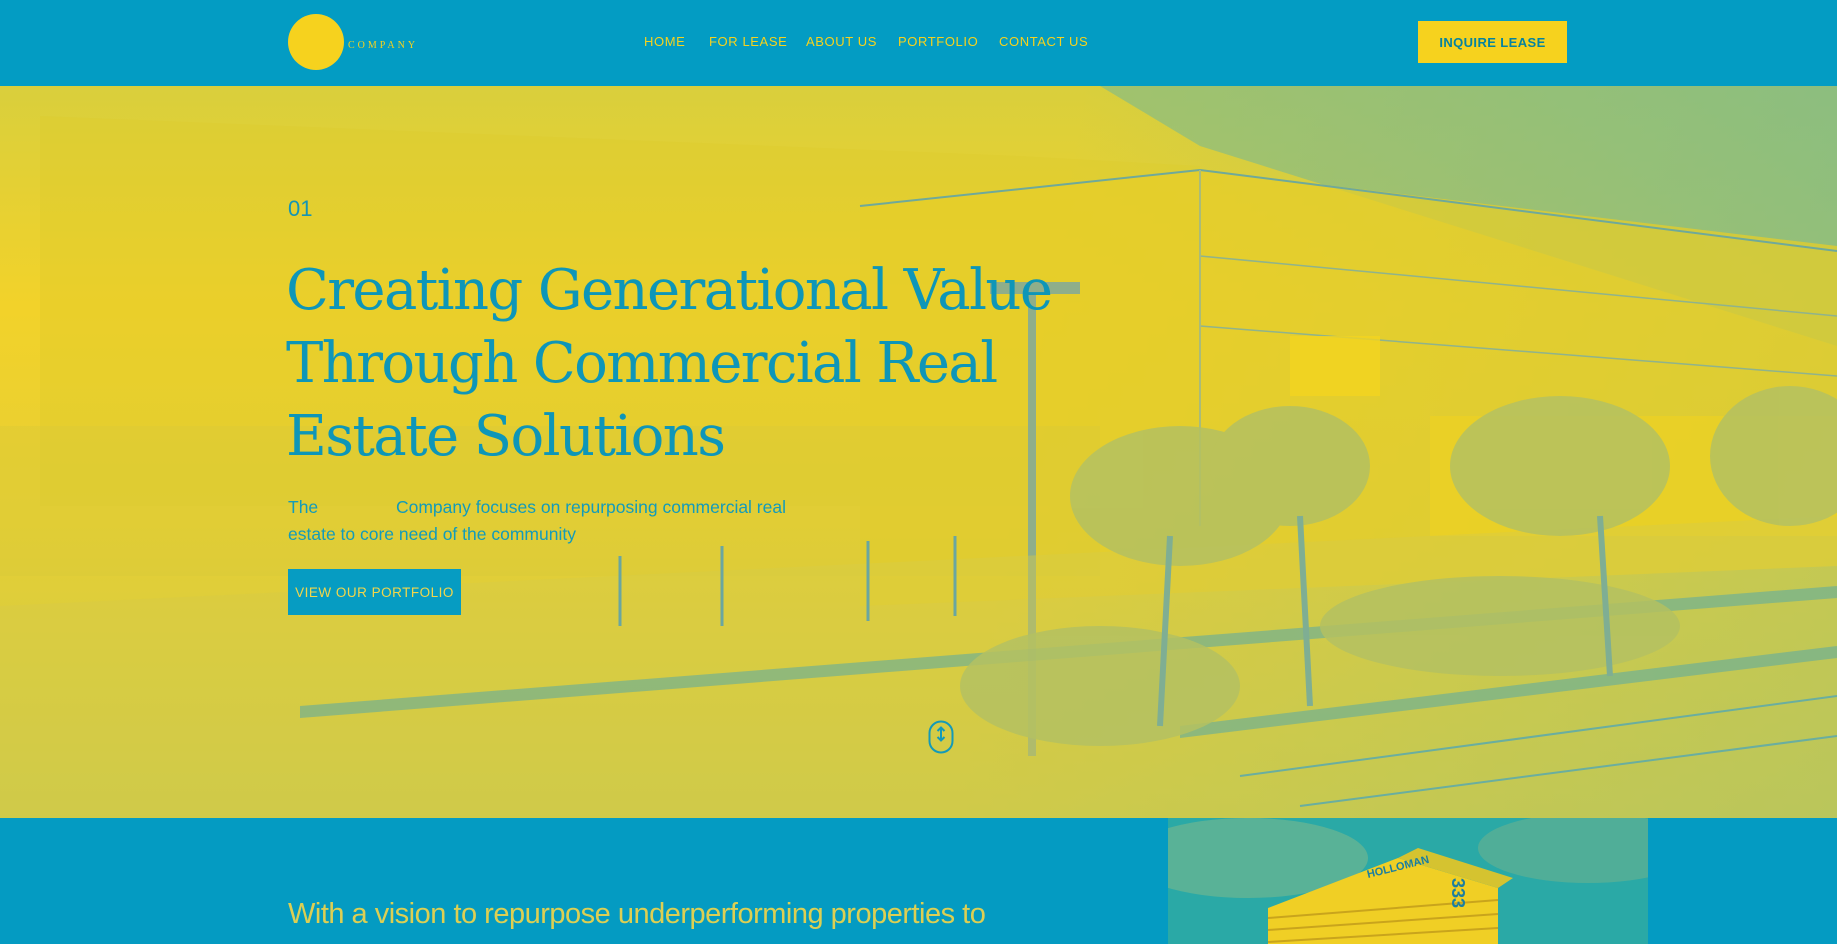 Image resolution: width=1837 pixels, height=944 pixels. Describe the element at coordinates (506, 436) in the screenshot. I see `hero-title-line-3: Estate Solutions` at that location.